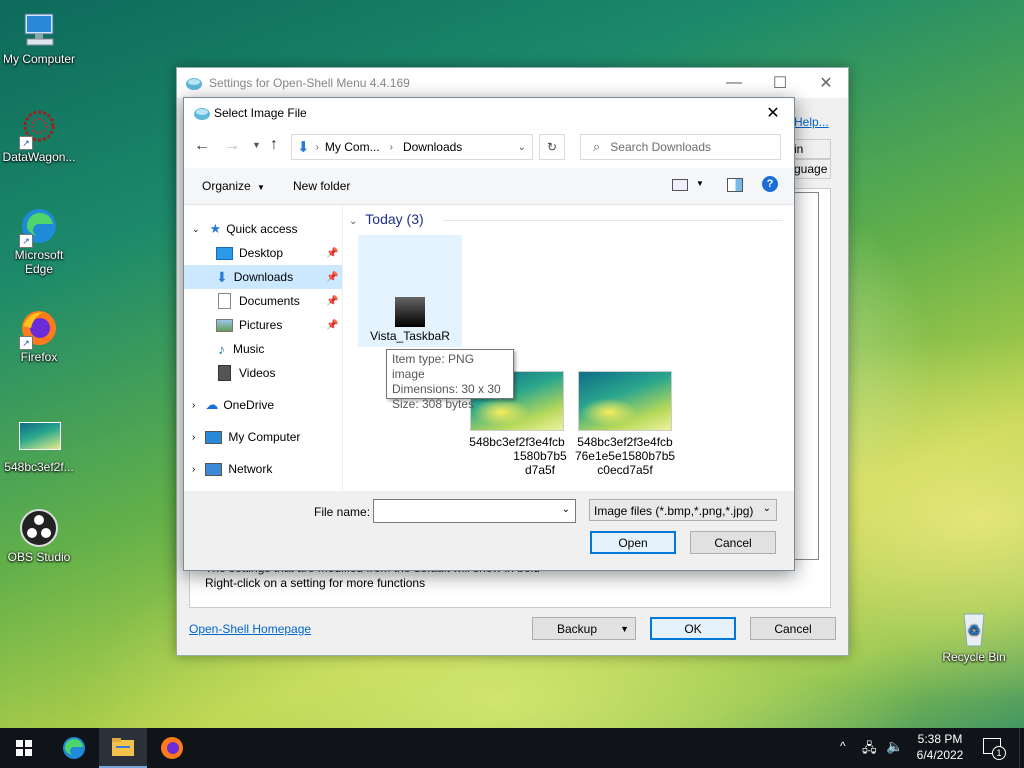 The width and height of the screenshot is (1024, 768). What do you see at coordinates (660, 147) in the screenshot?
I see `search-input: Search Downloads` at bounding box center [660, 147].